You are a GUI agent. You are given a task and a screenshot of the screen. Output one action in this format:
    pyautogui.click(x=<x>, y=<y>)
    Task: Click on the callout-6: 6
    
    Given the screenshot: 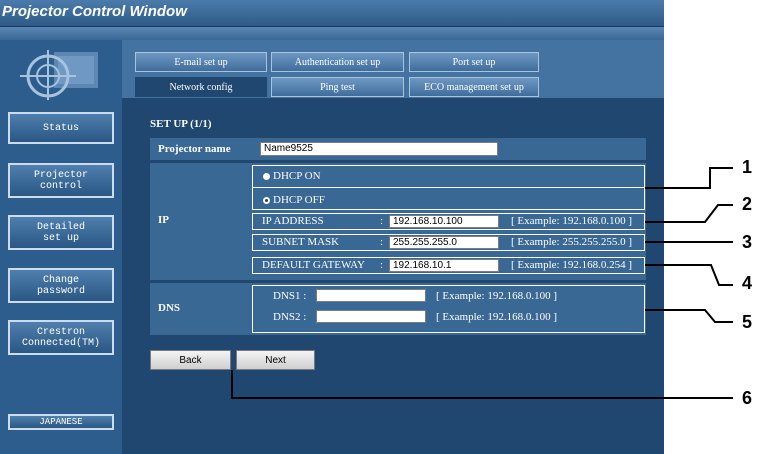 What is the action you would take?
    pyautogui.click(x=747, y=398)
    